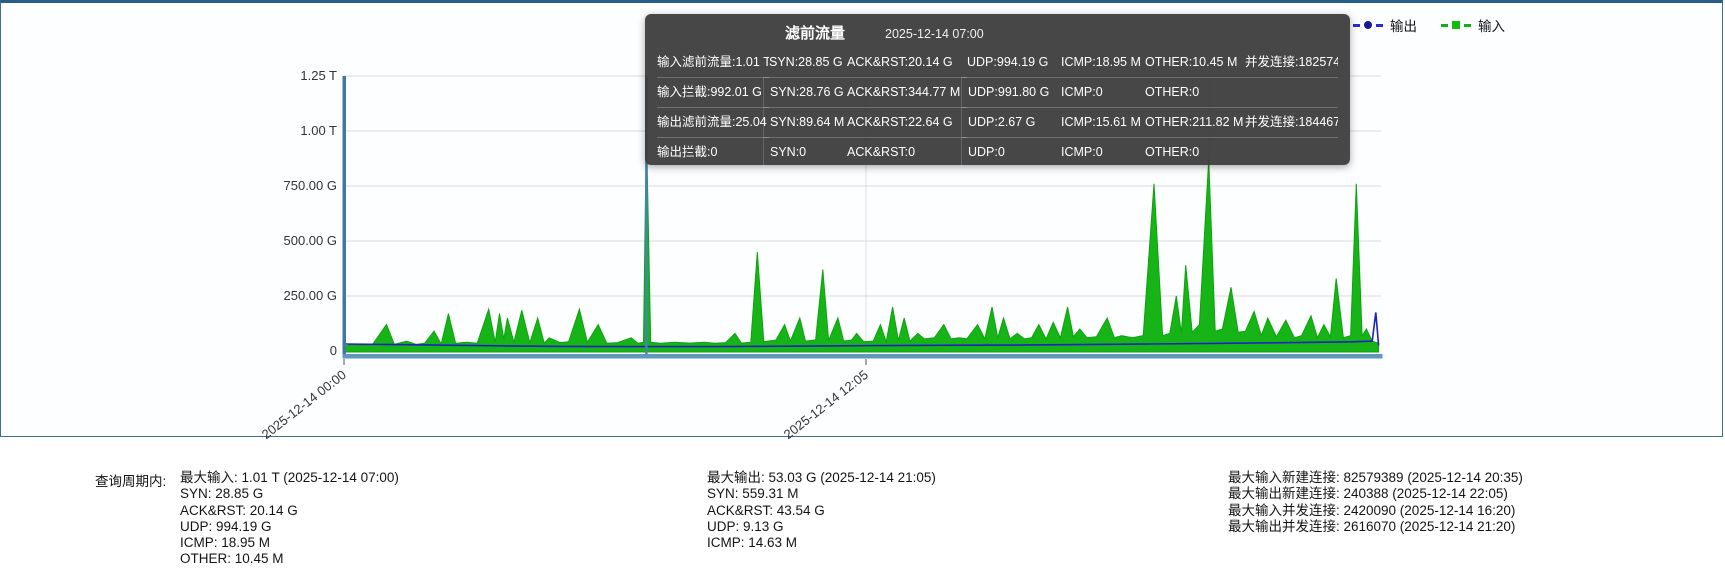  Describe the element at coordinates (805, 152) in the screenshot. I see `tooltip-cell: SYN:0` at that location.